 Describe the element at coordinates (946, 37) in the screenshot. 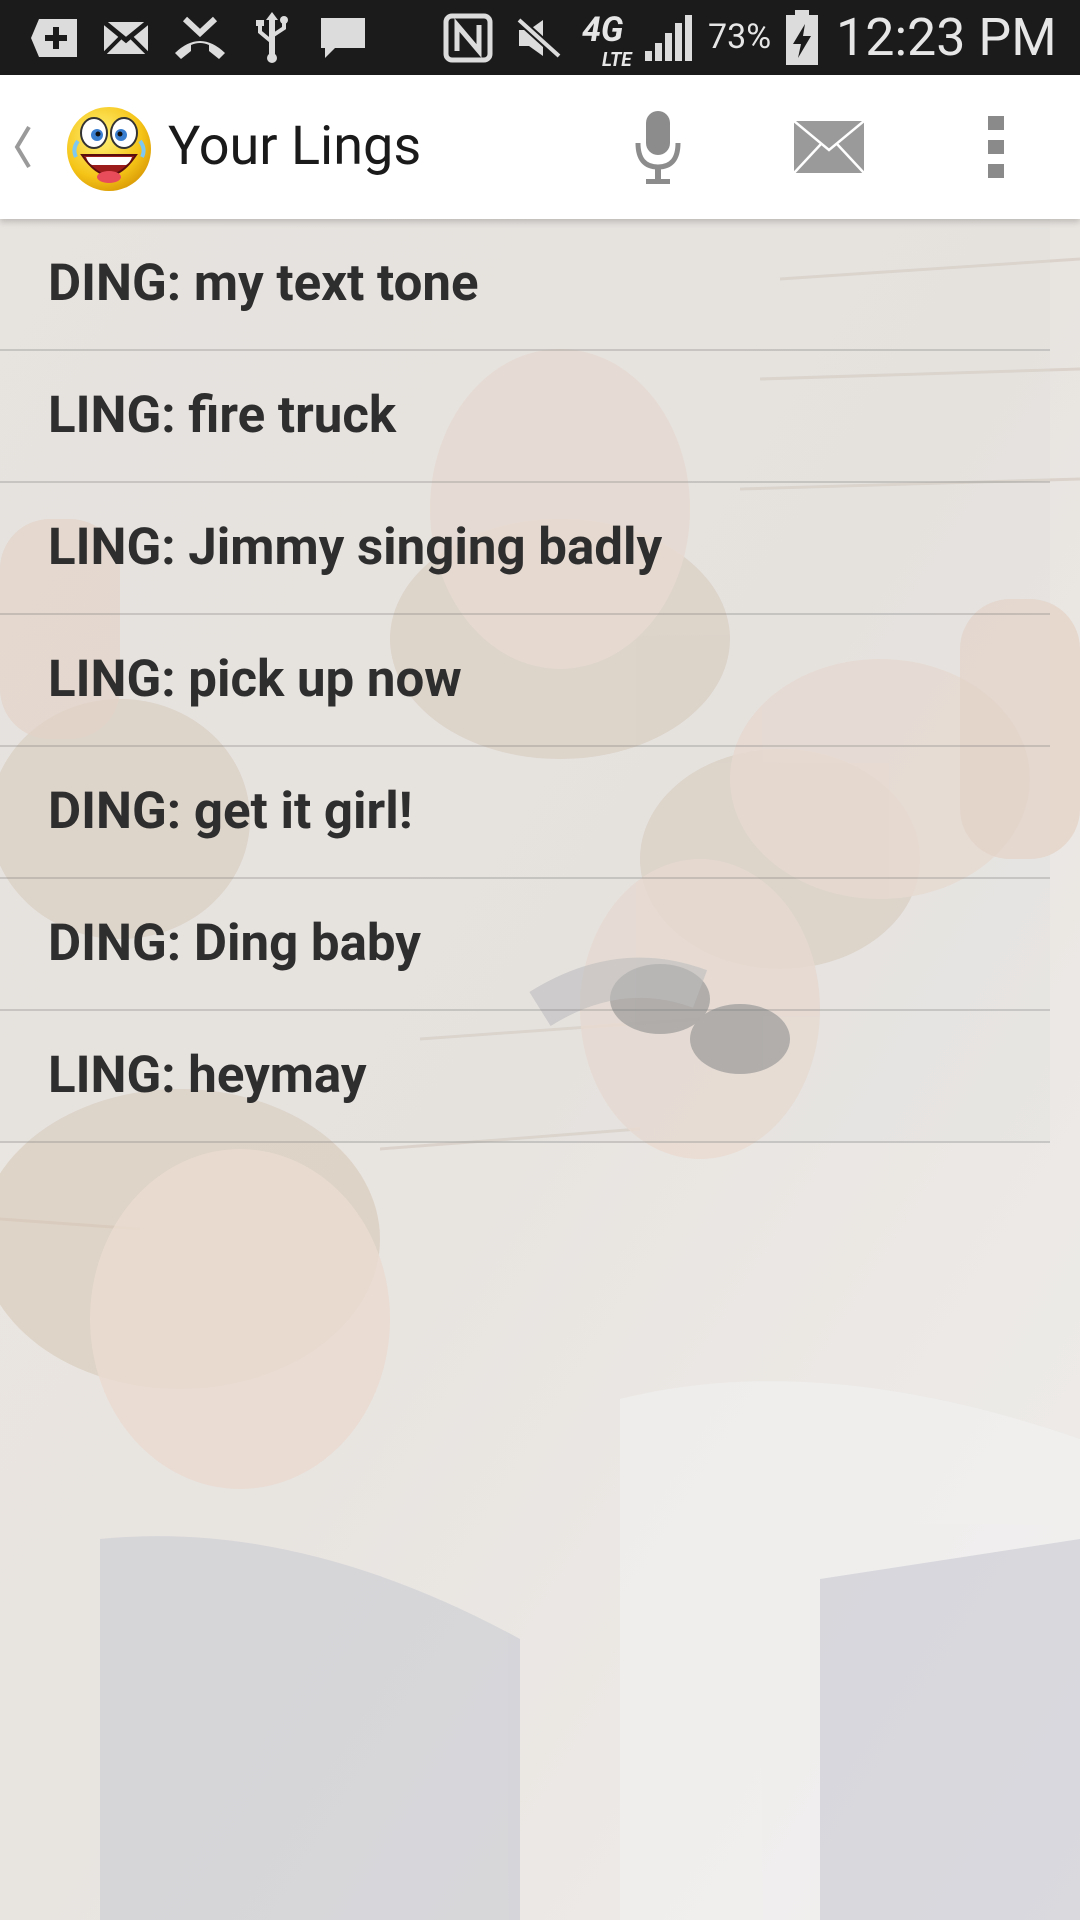

I see `clock-time: 12:23 PM` at that location.